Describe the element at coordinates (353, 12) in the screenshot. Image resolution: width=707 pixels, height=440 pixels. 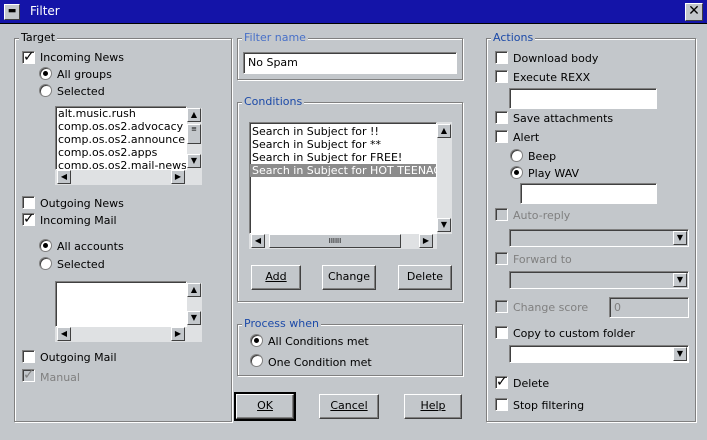
I see `title-bar: ▬ Filter ✕` at that location.